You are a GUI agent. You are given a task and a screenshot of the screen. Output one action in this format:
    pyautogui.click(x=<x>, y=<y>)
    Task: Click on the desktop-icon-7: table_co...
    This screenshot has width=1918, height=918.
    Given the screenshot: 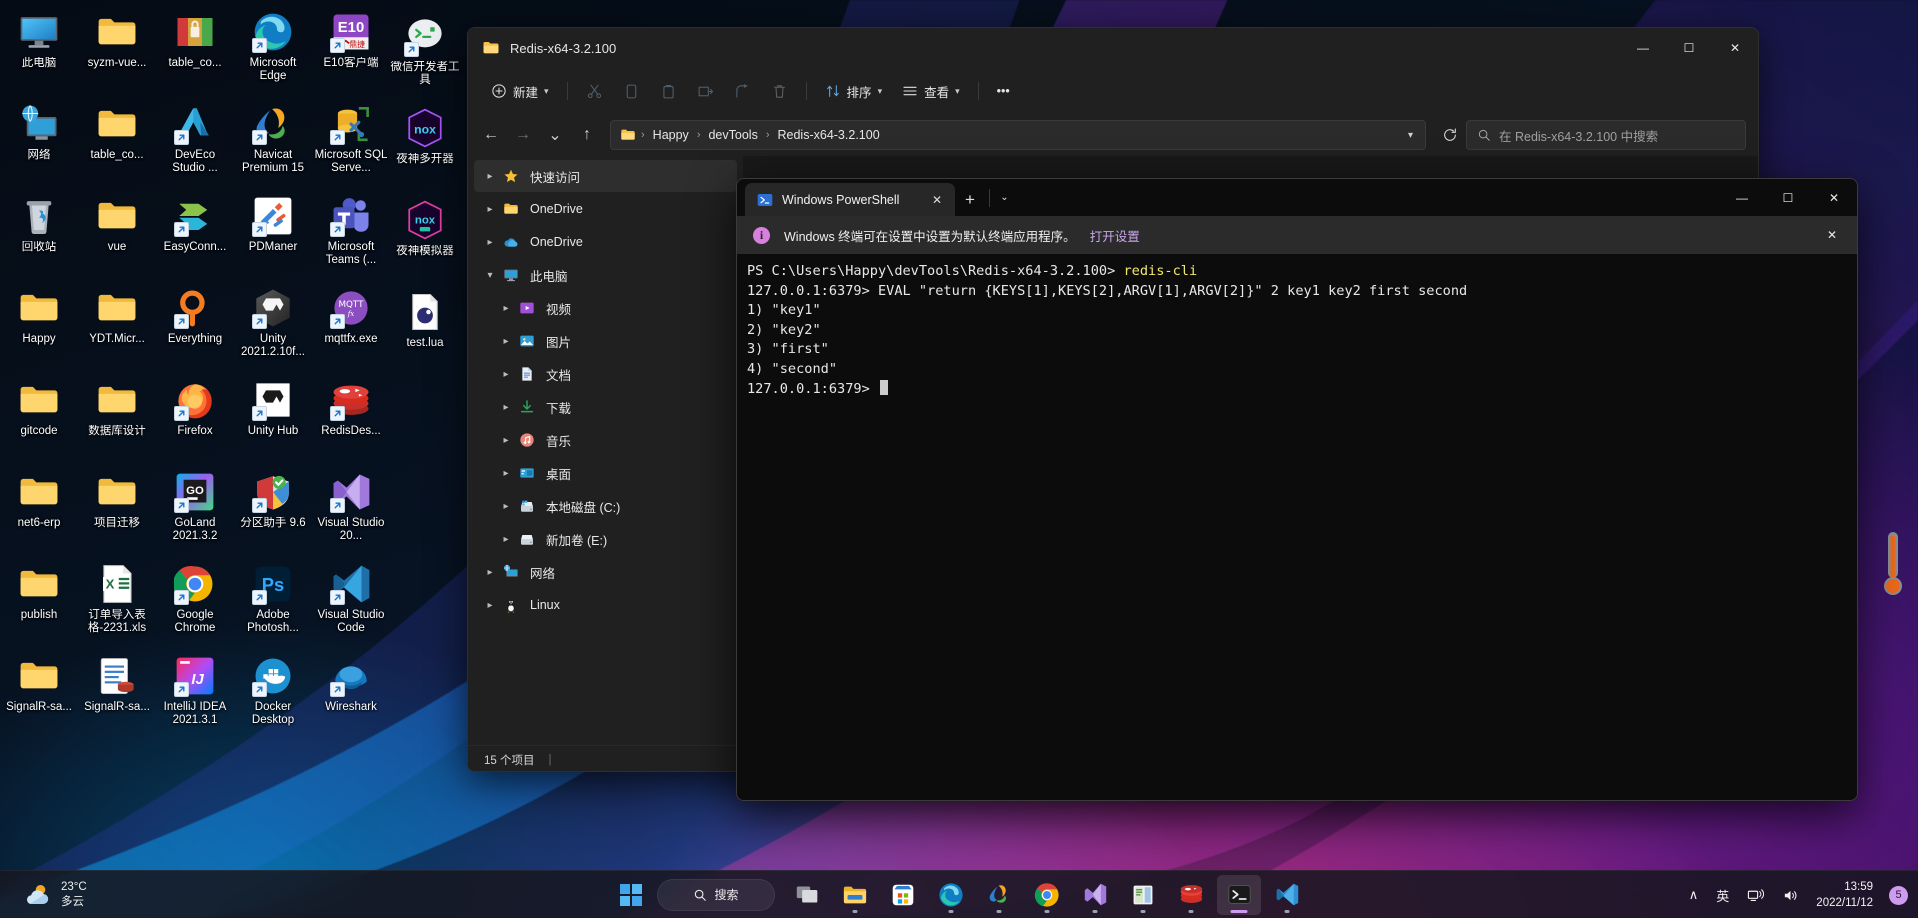 What is the action you would take?
    pyautogui.click(x=117, y=142)
    